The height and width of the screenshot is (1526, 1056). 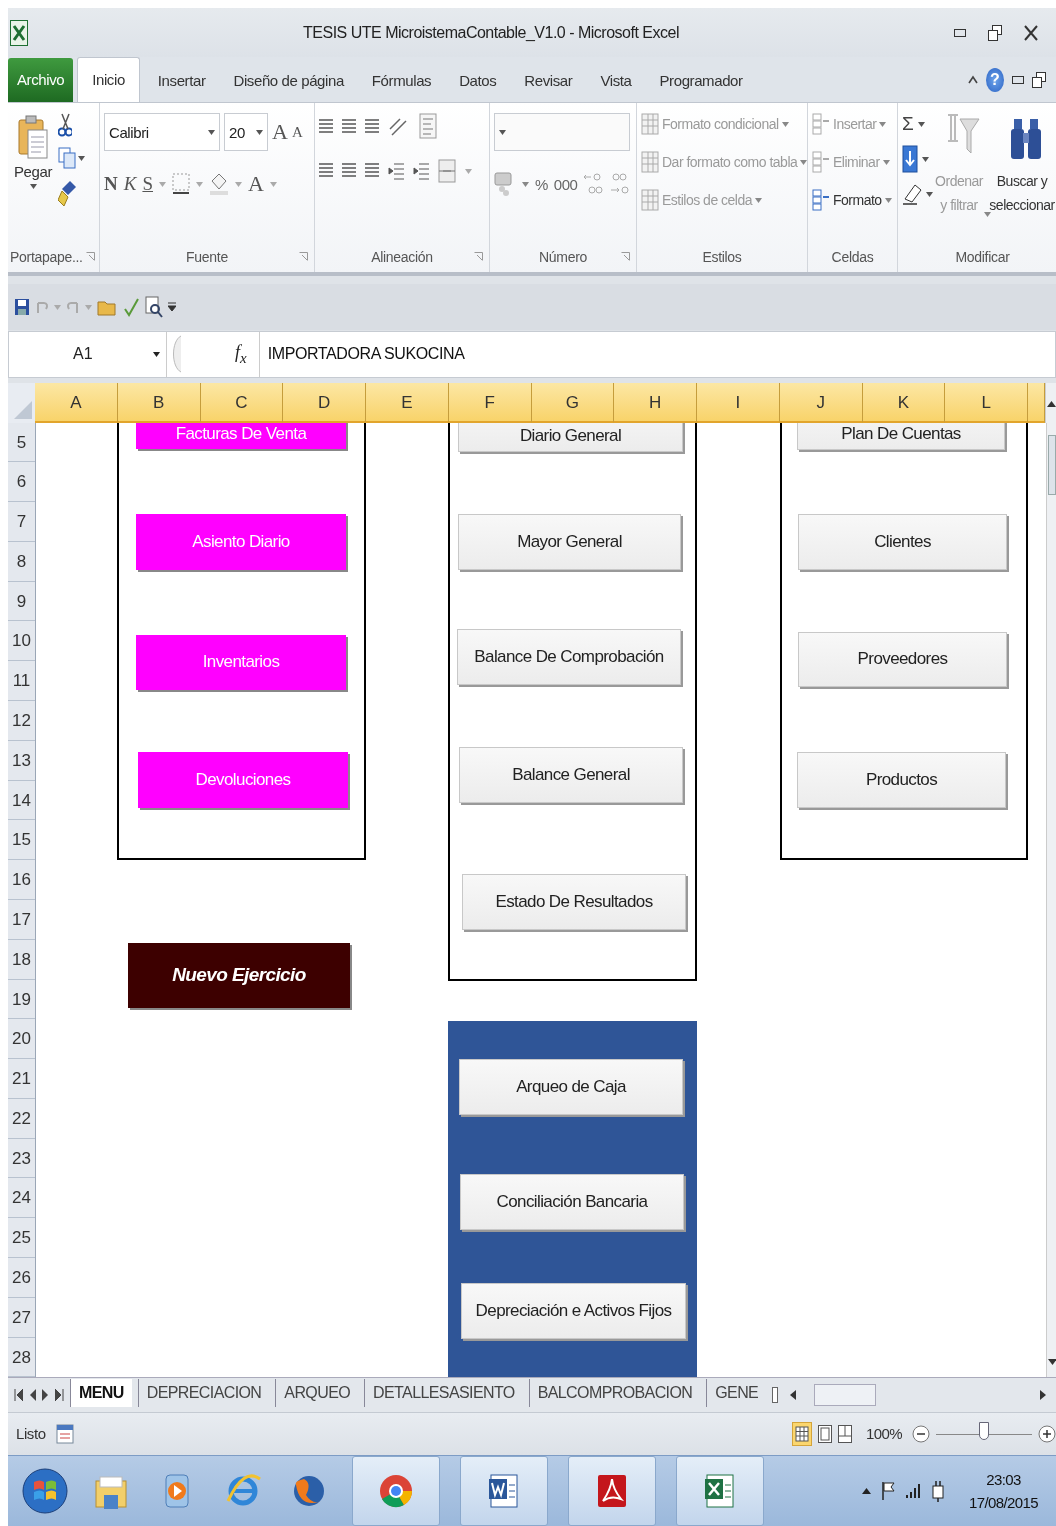 What do you see at coordinates (614, 1393) in the screenshot?
I see `sheet-tab: BALCOMPROBACION` at bounding box center [614, 1393].